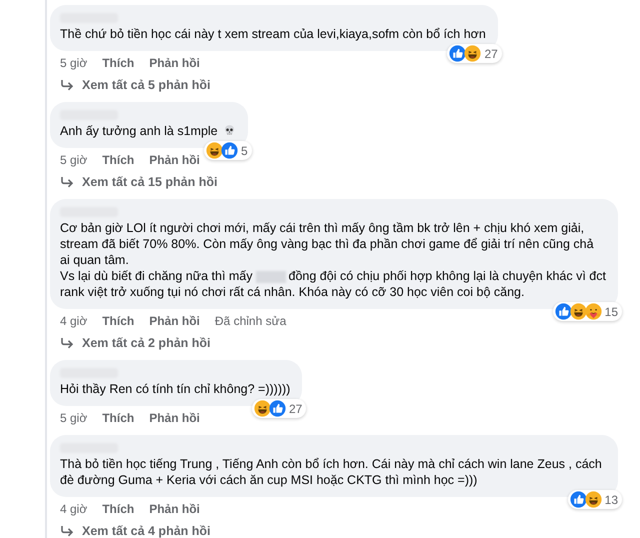  Describe the element at coordinates (139, 131) in the screenshot. I see `comment-text: Anh ấy tưởng anh là s1mple` at that location.